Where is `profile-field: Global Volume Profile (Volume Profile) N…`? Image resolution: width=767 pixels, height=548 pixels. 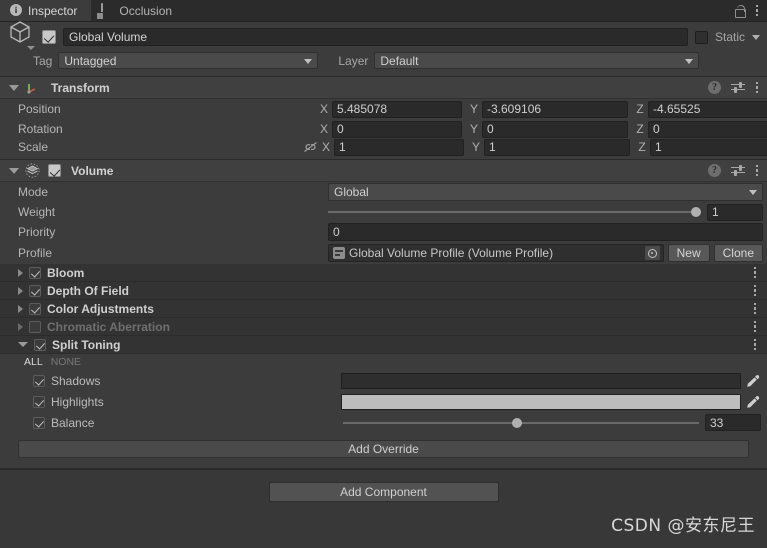 profile-field: Global Volume Profile (Volume Profile) N… is located at coordinates (545, 253).